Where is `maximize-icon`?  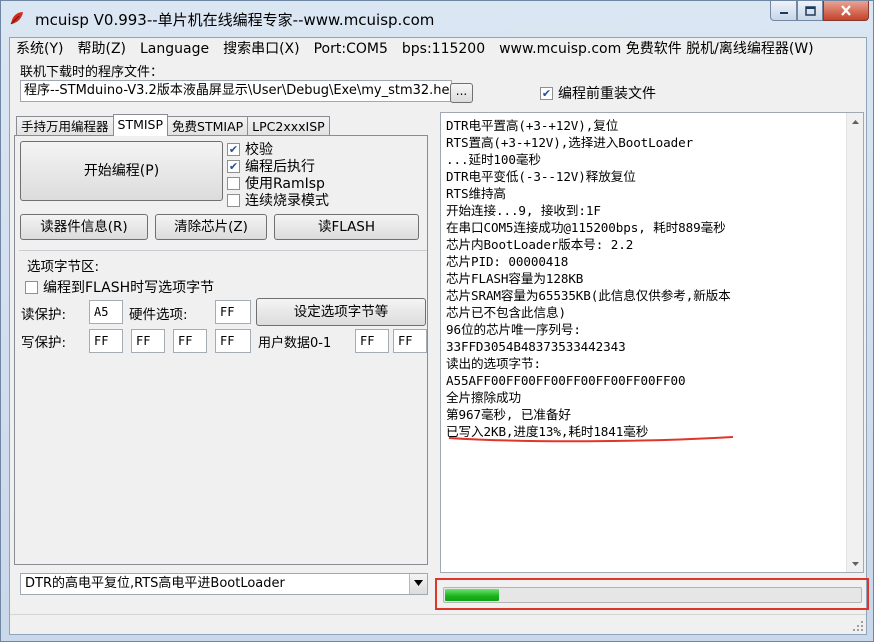 maximize-icon is located at coordinates (810, 10).